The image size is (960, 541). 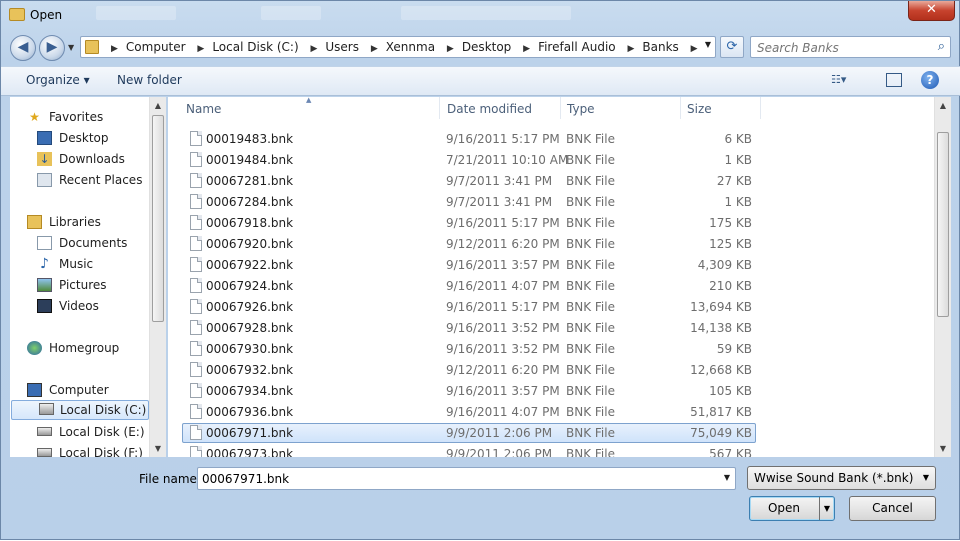 I want to click on column-size: Size, so click(x=721, y=108).